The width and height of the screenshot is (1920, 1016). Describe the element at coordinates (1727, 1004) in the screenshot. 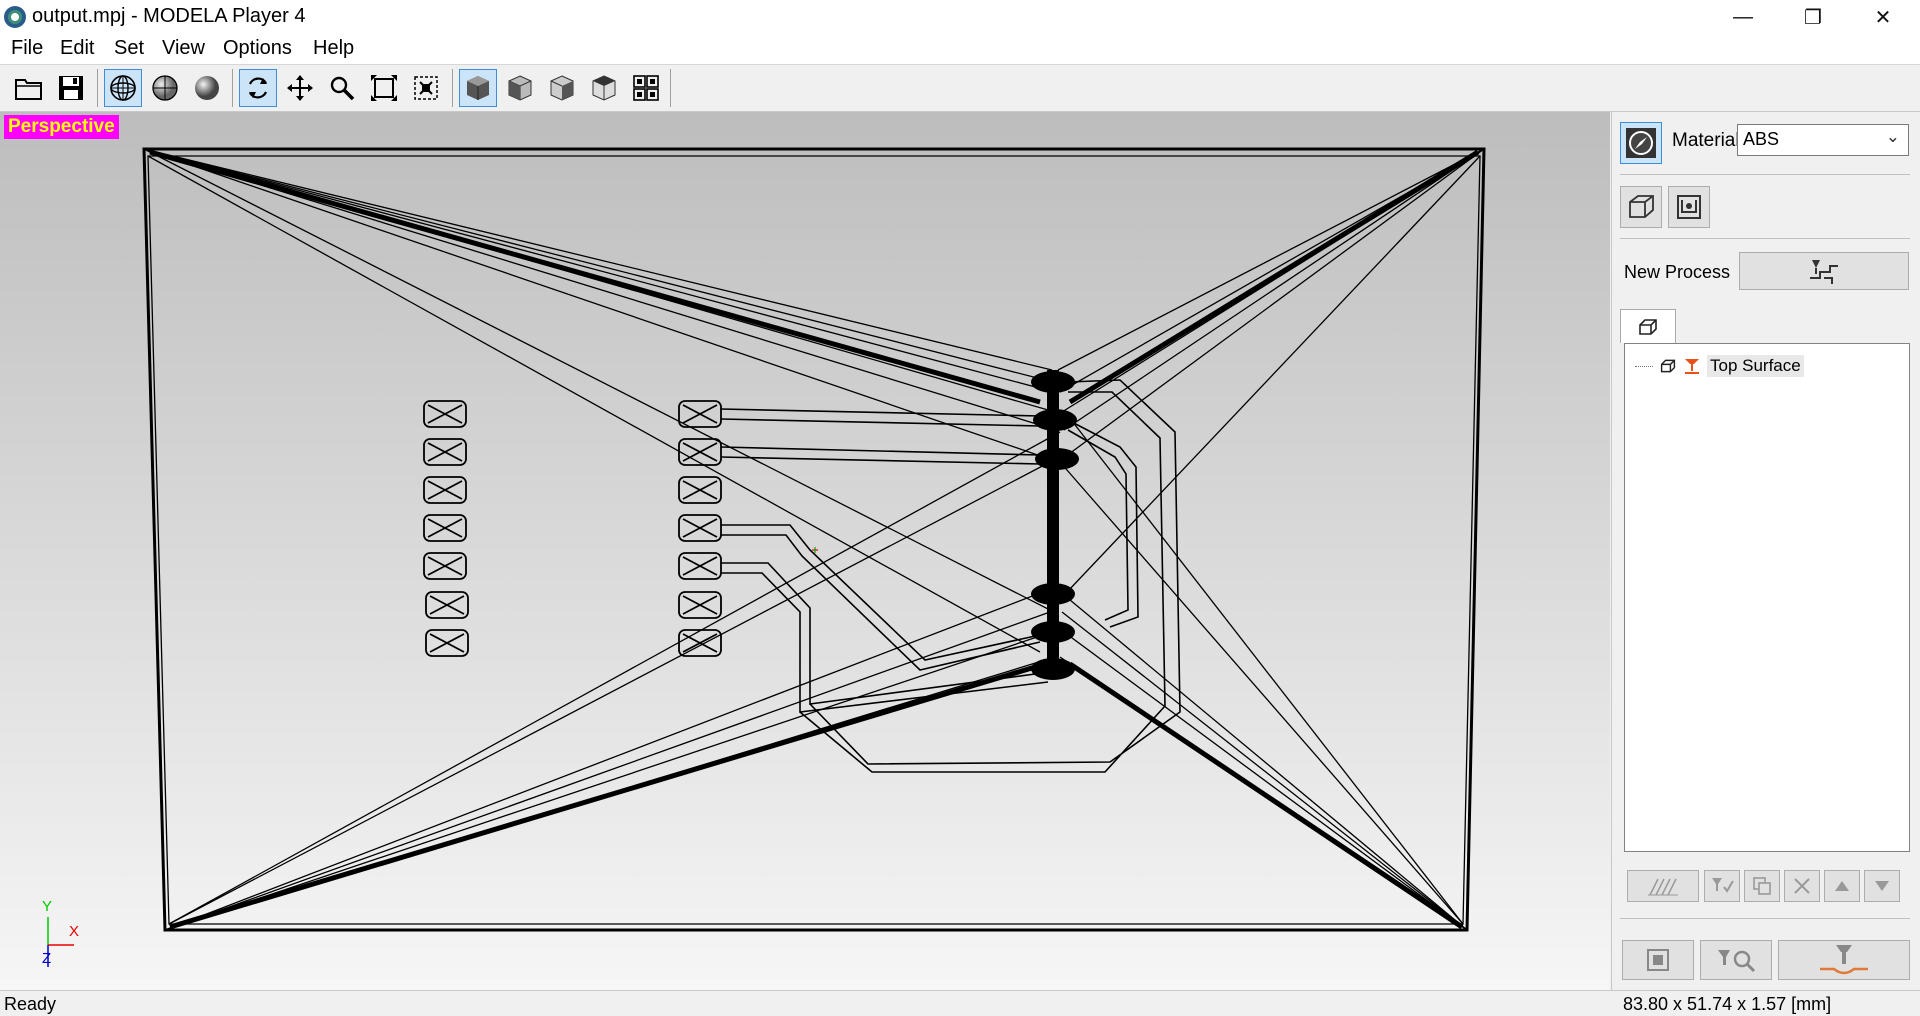

I see `model-dimensions: 83.80 x 51.74 x 1.57 [mm]` at that location.